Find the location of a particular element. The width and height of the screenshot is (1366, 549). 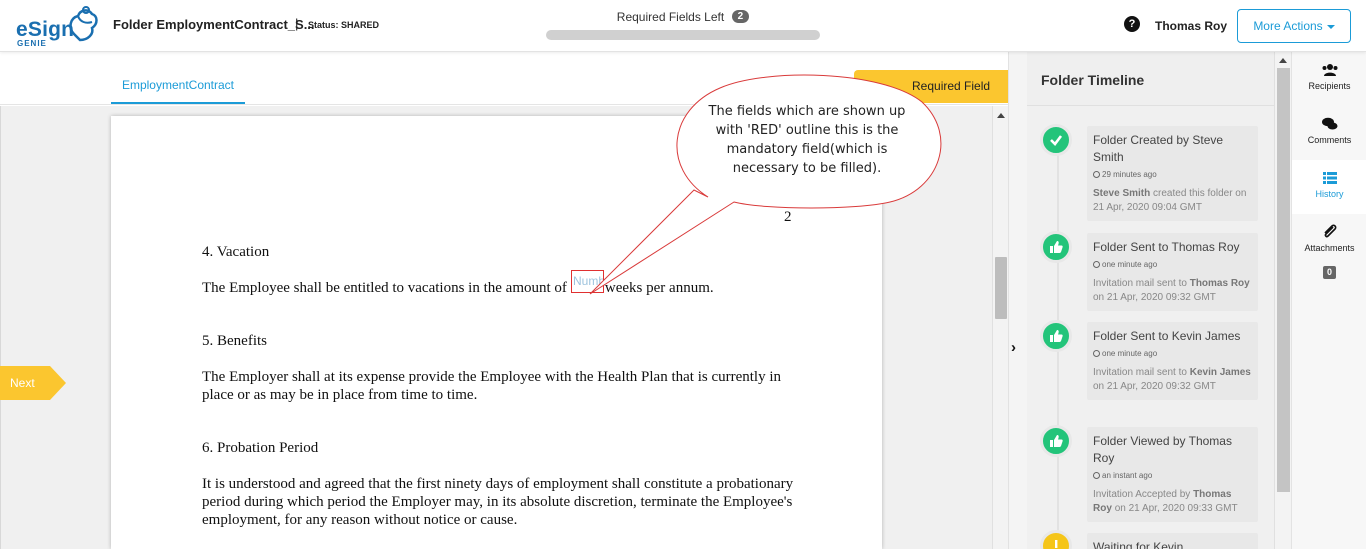

document-scrollbar is located at coordinates (1000, 327).